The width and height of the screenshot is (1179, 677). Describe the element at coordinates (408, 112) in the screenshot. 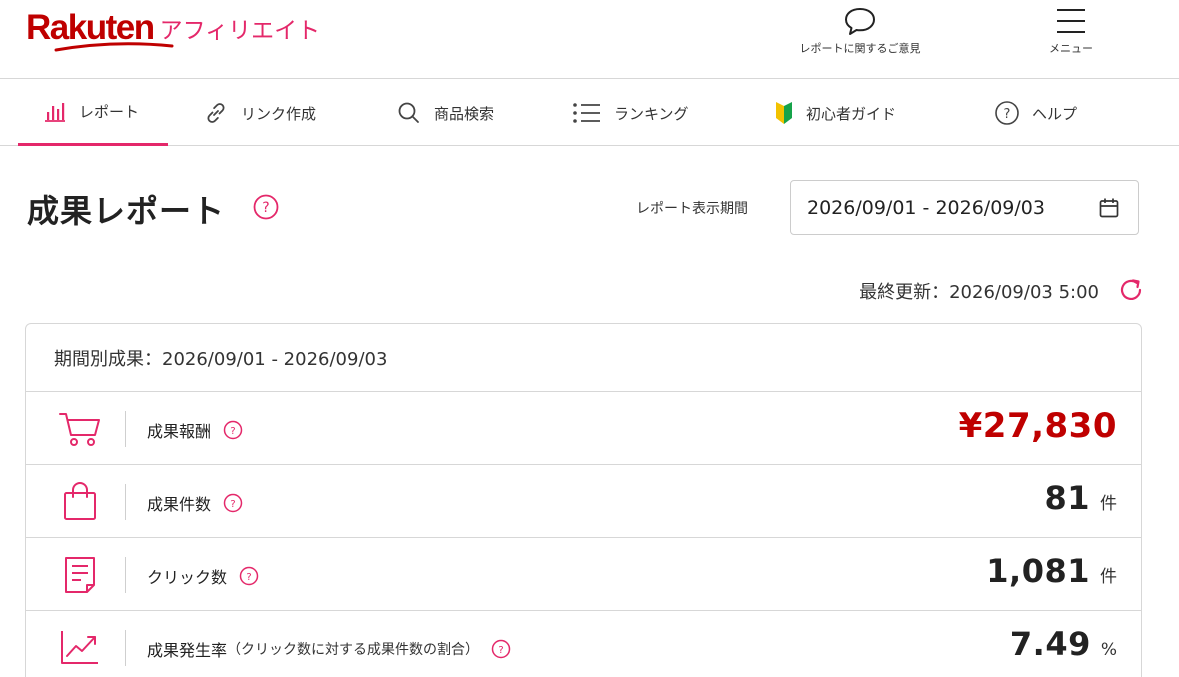

I see `search-icon` at that location.